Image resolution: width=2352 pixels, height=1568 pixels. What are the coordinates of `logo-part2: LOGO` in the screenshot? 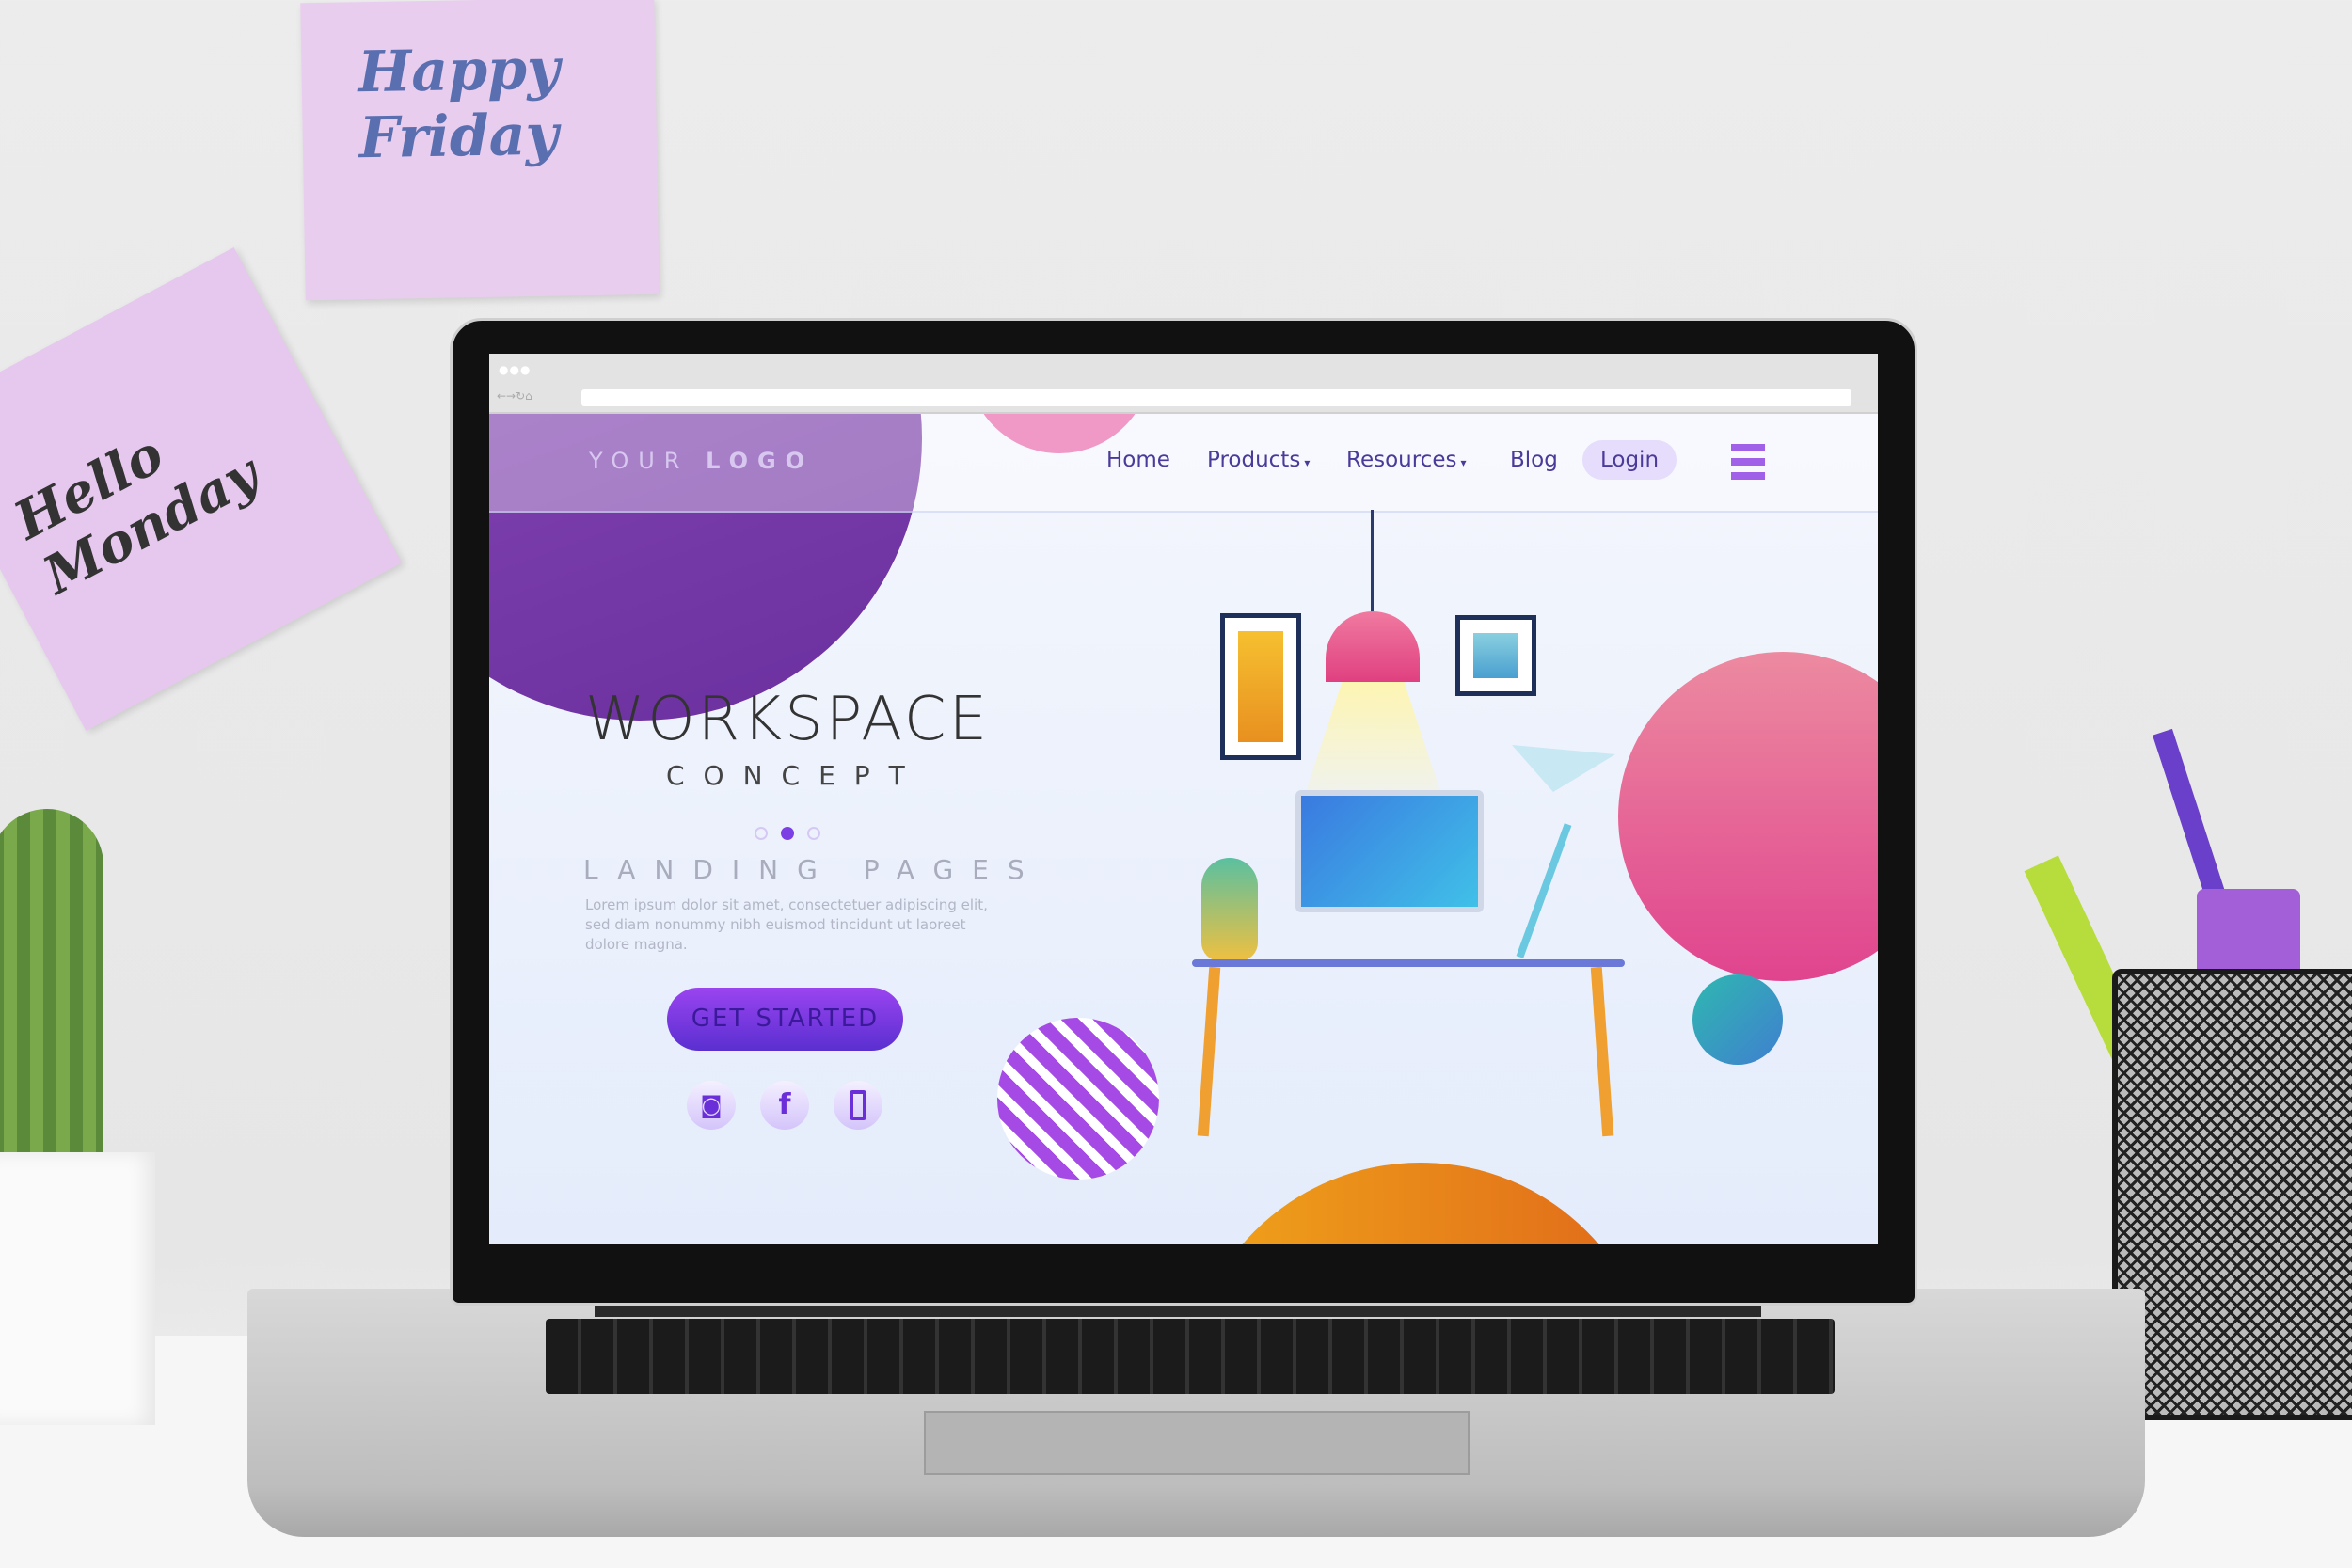 It's located at (760, 461).